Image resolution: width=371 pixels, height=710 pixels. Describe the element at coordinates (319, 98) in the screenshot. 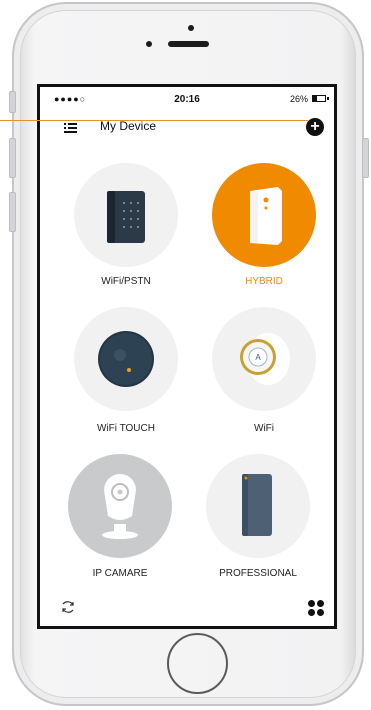

I see `battery-icon` at that location.